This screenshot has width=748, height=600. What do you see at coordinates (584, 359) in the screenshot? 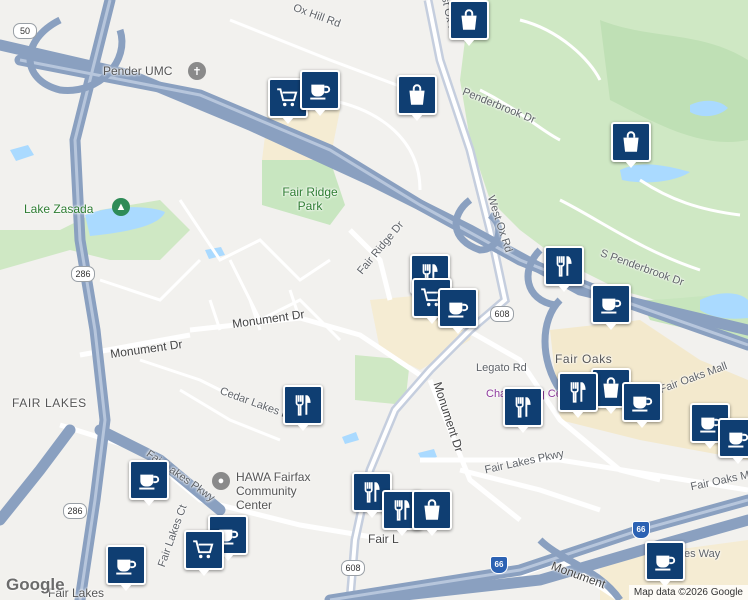
I see `fair-oaks-area-label: Fair Oaks` at bounding box center [584, 359].